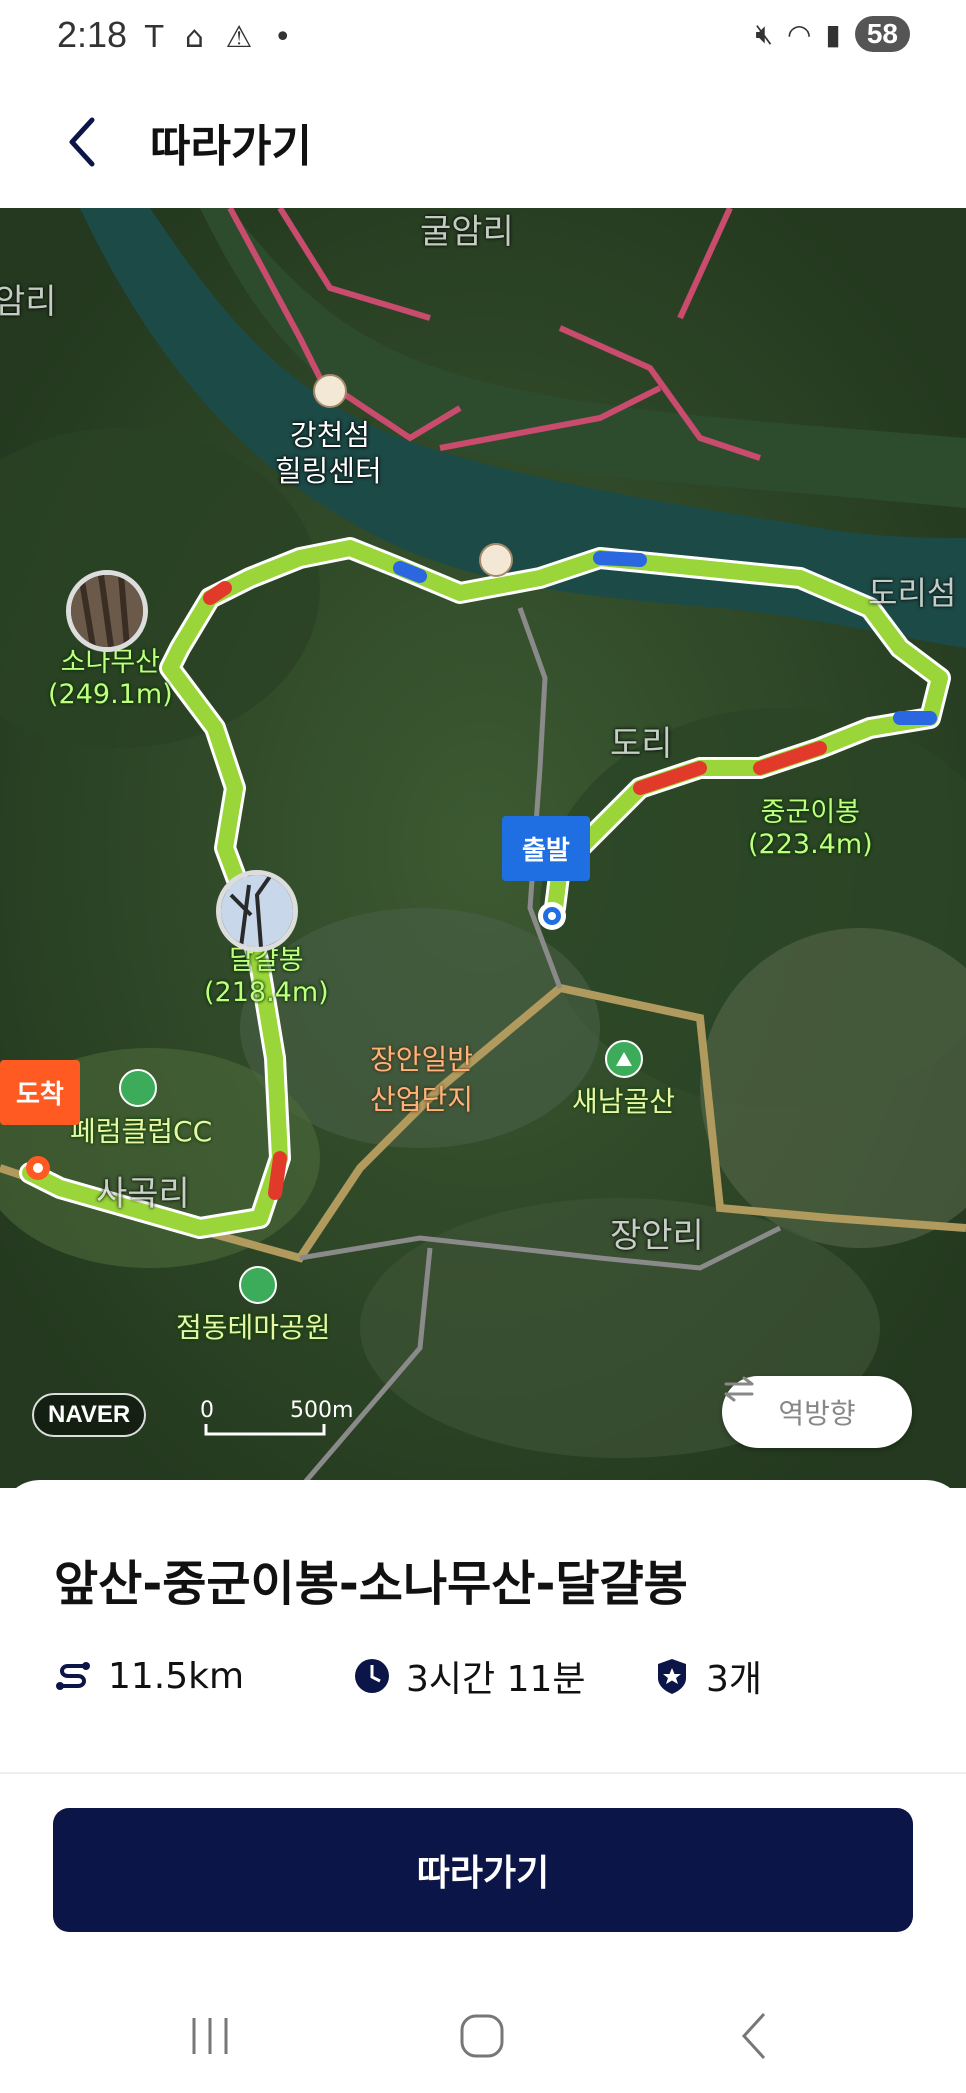 The height and width of the screenshot is (2093, 966). I want to click on system-nav-bar, so click(483, 2036).